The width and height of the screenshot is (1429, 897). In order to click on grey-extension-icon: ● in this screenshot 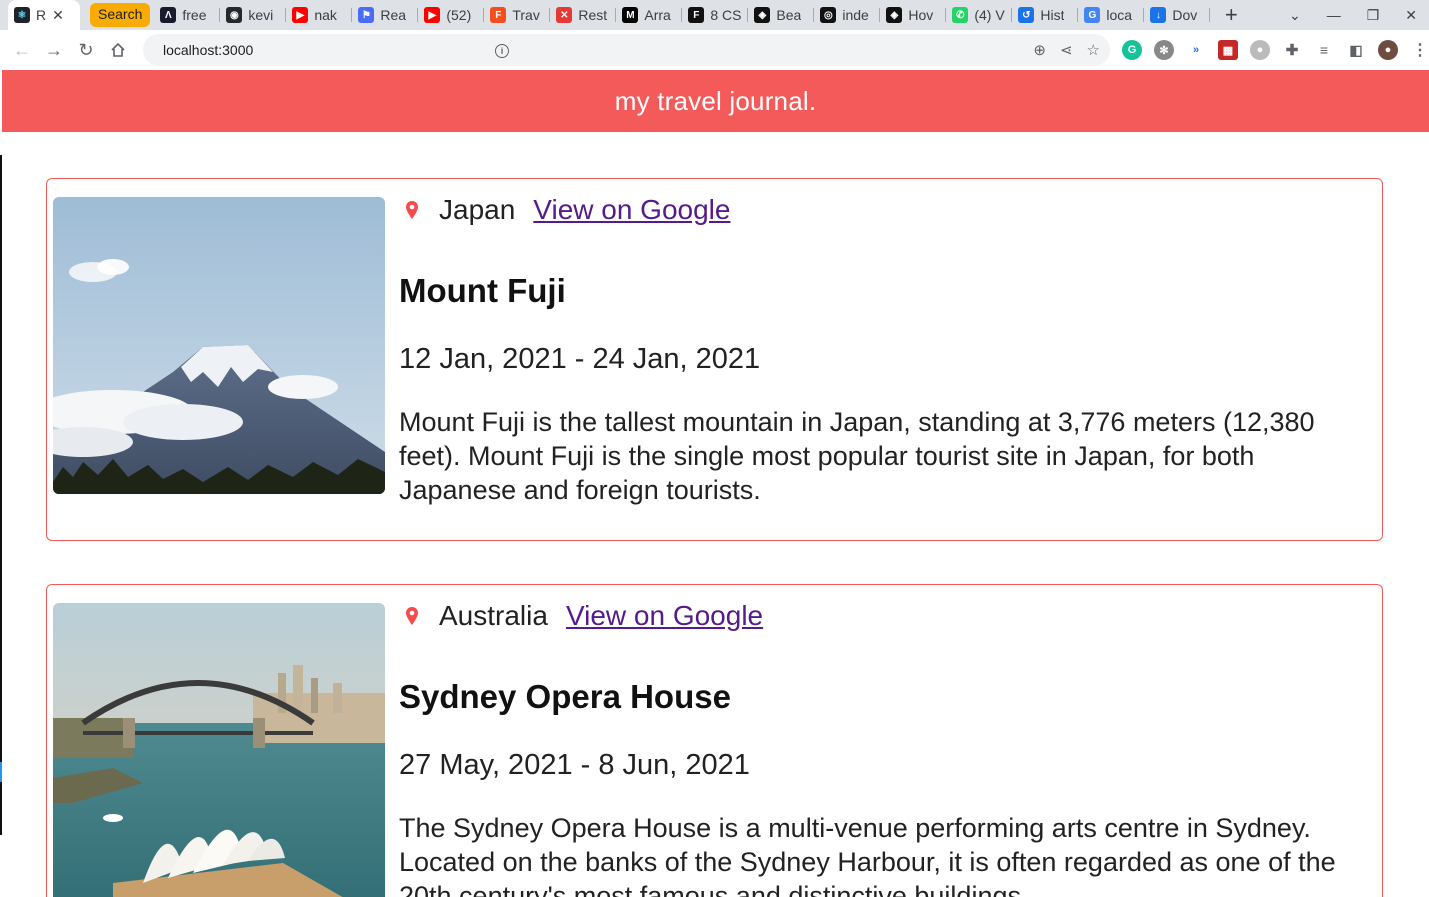, I will do `click(1260, 50)`.